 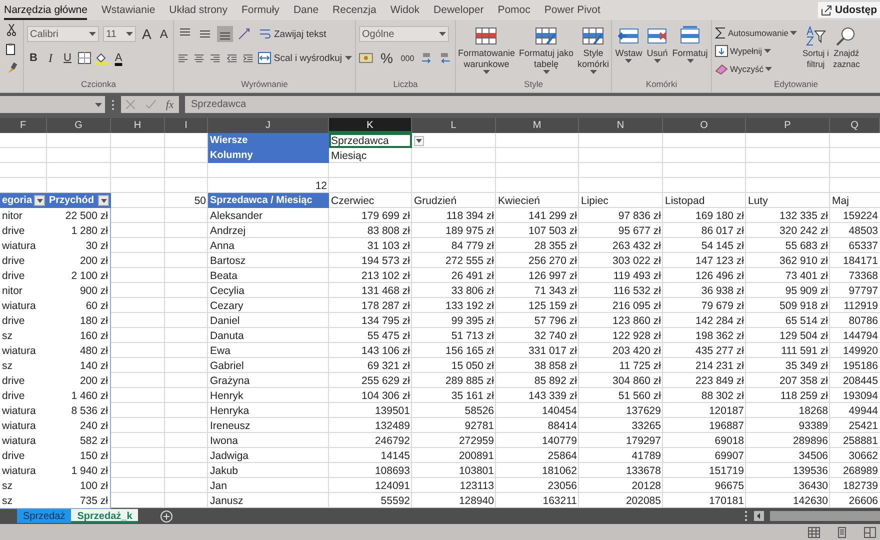 I want to click on table-cell-text: 272 555 zł, so click(x=469, y=261).